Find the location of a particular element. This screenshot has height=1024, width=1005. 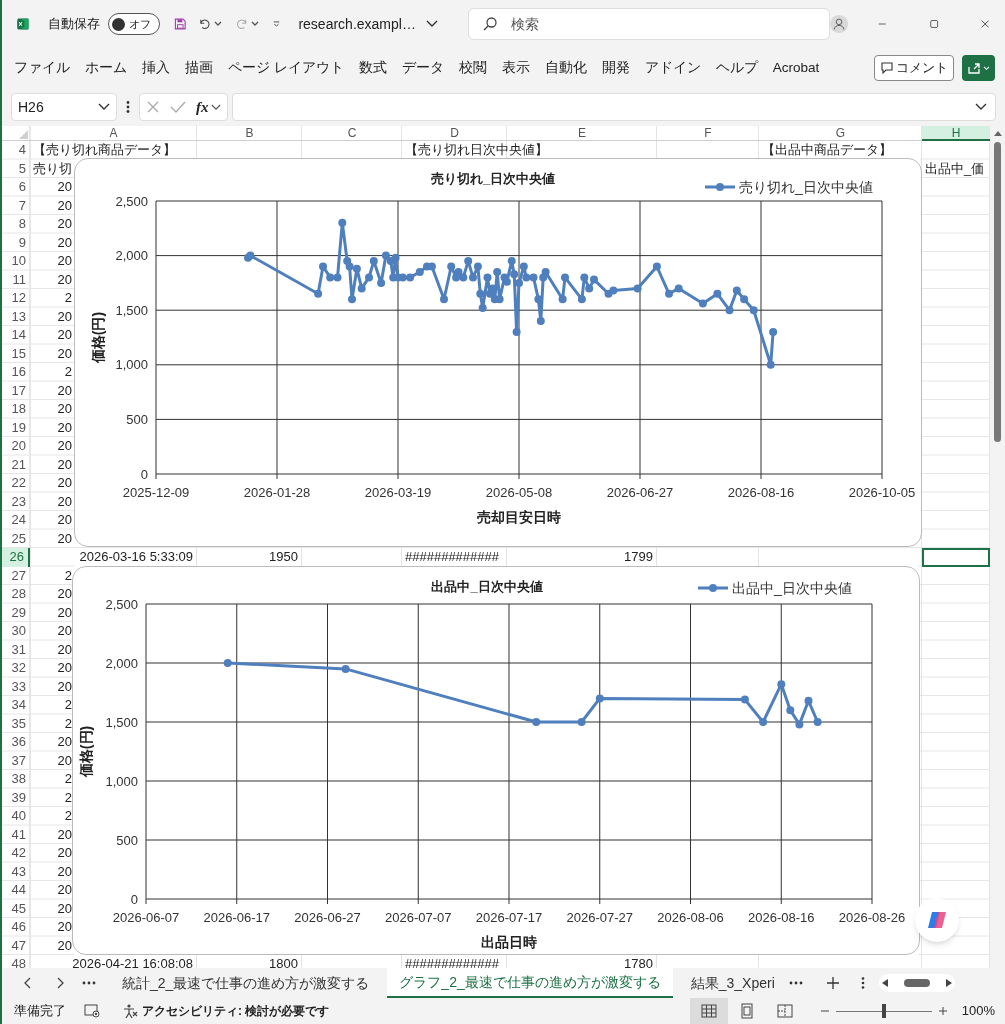

row-header: 9 is located at coordinates (16, 242).